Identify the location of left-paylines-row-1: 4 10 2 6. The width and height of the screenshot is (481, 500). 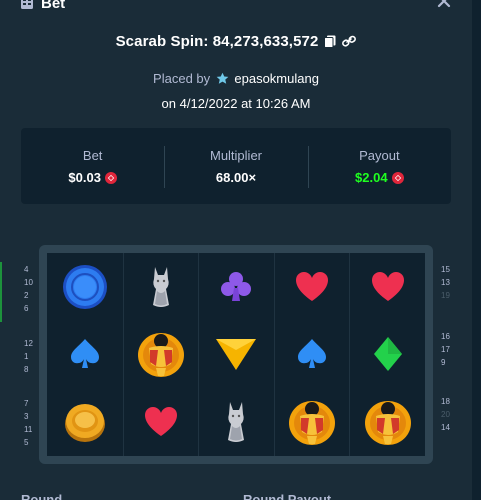
(28, 289).